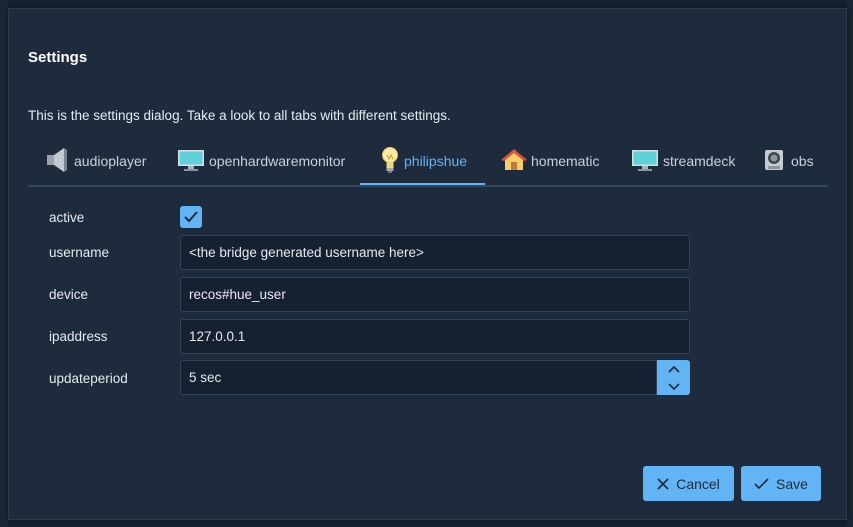 The height and width of the screenshot is (527, 853). What do you see at coordinates (788, 161) in the screenshot?
I see `tab-obs: obs` at bounding box center [788, 161].